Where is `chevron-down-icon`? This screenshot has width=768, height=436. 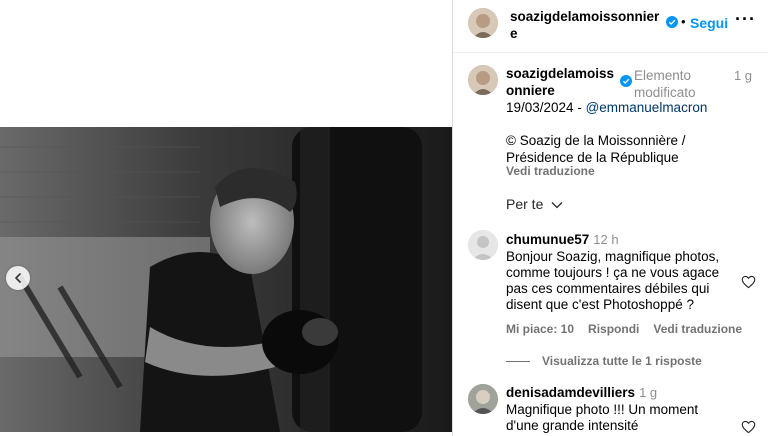
chevron-down-icon is located at coordinates (557, 205).